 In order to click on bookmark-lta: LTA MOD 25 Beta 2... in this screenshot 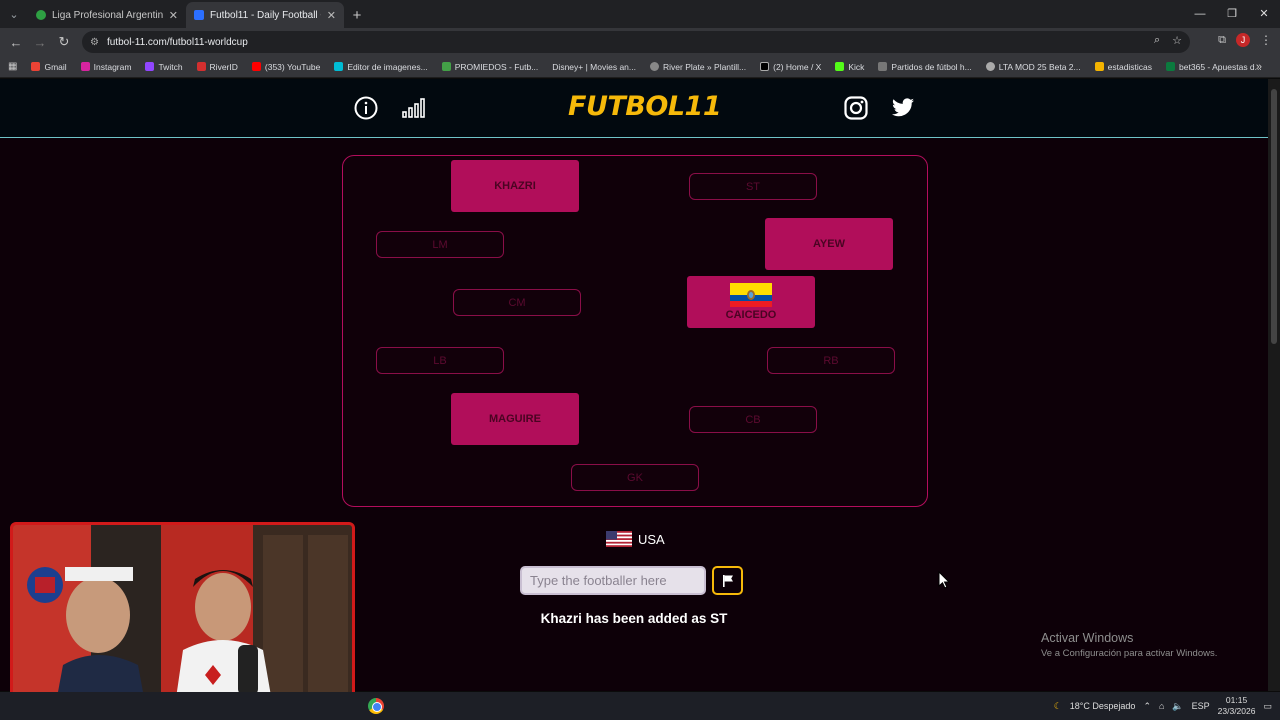, I will do `click(1033, 66)`.